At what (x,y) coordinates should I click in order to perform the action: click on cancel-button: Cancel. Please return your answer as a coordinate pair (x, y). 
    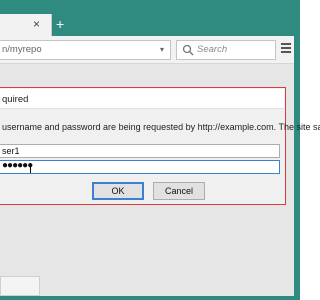
    Looking at the image, I should click on (179, 191).